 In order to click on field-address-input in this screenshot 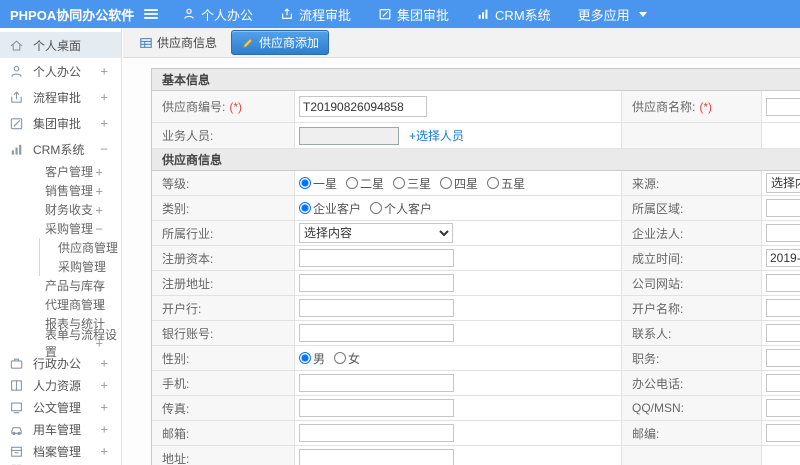, I will do `click(376, 457)`.